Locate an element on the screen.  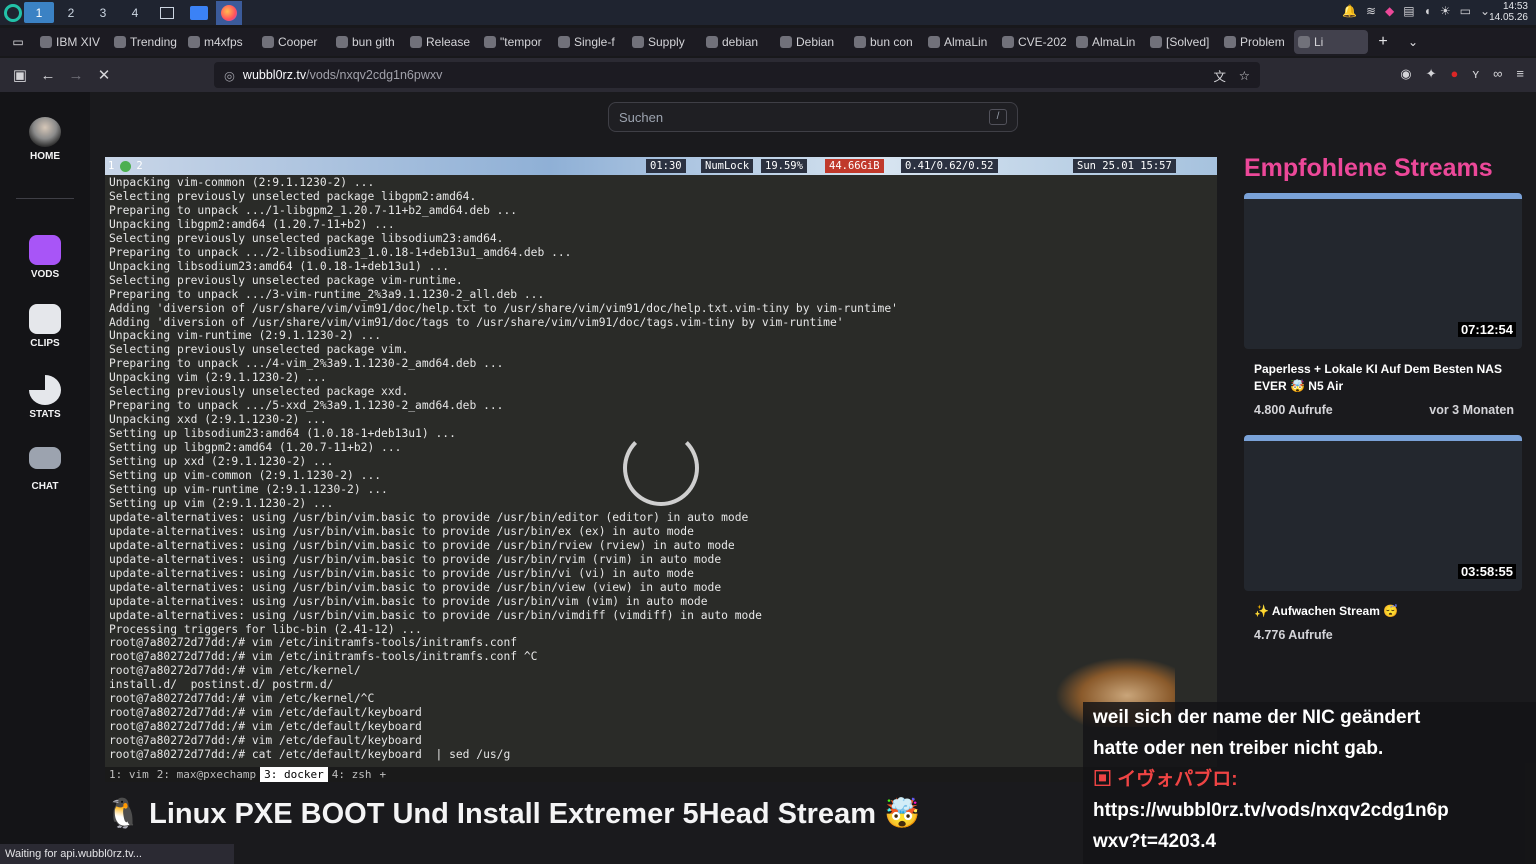
tab-label: Release is located at coordinates (448, 42).